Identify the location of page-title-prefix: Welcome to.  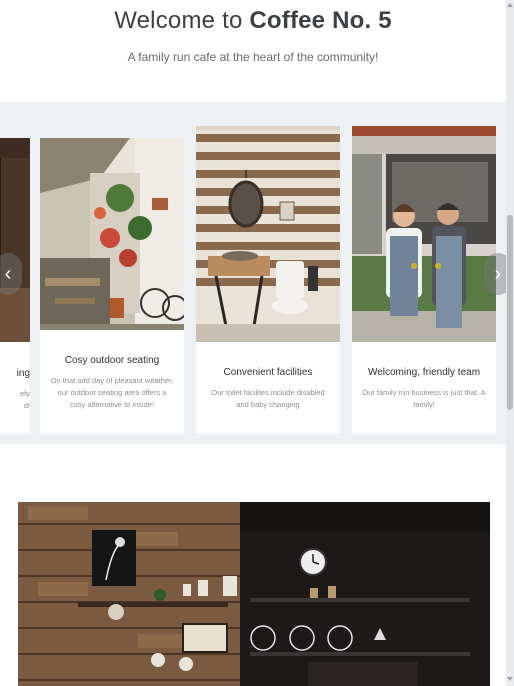
(182, 20).